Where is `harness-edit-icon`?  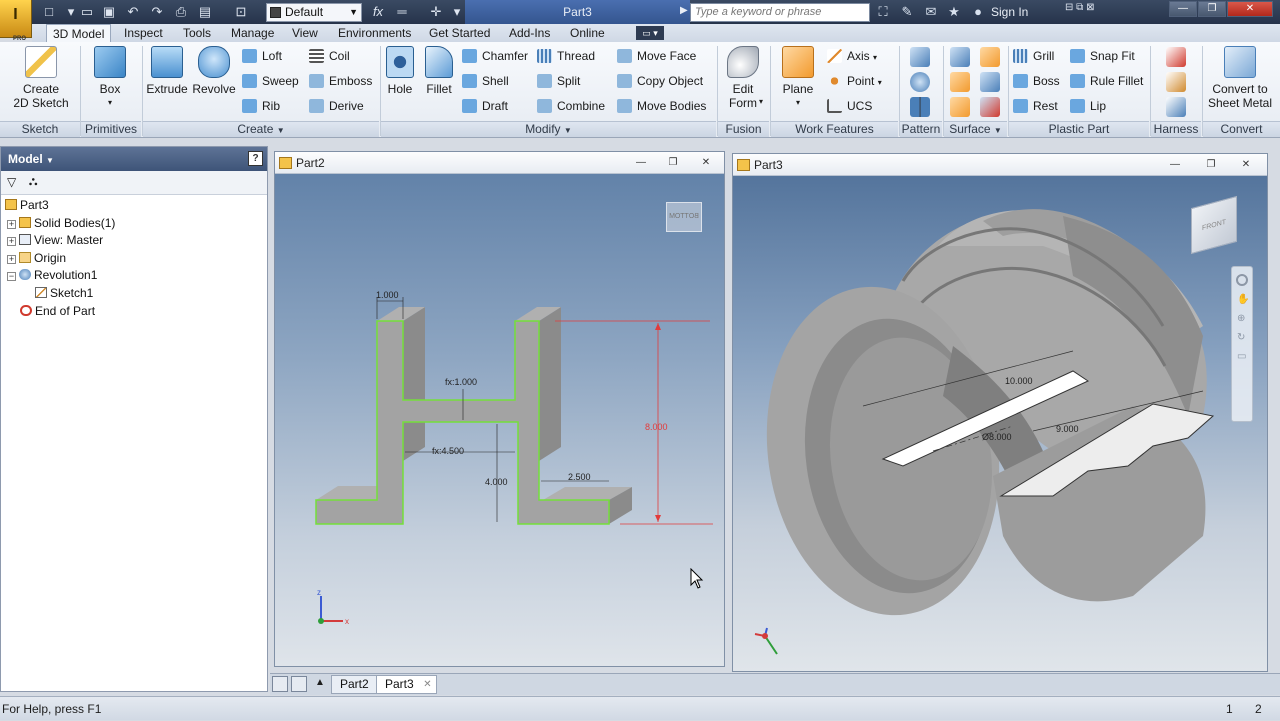 harness-edit-icon is located at coordinates (1176, 83).